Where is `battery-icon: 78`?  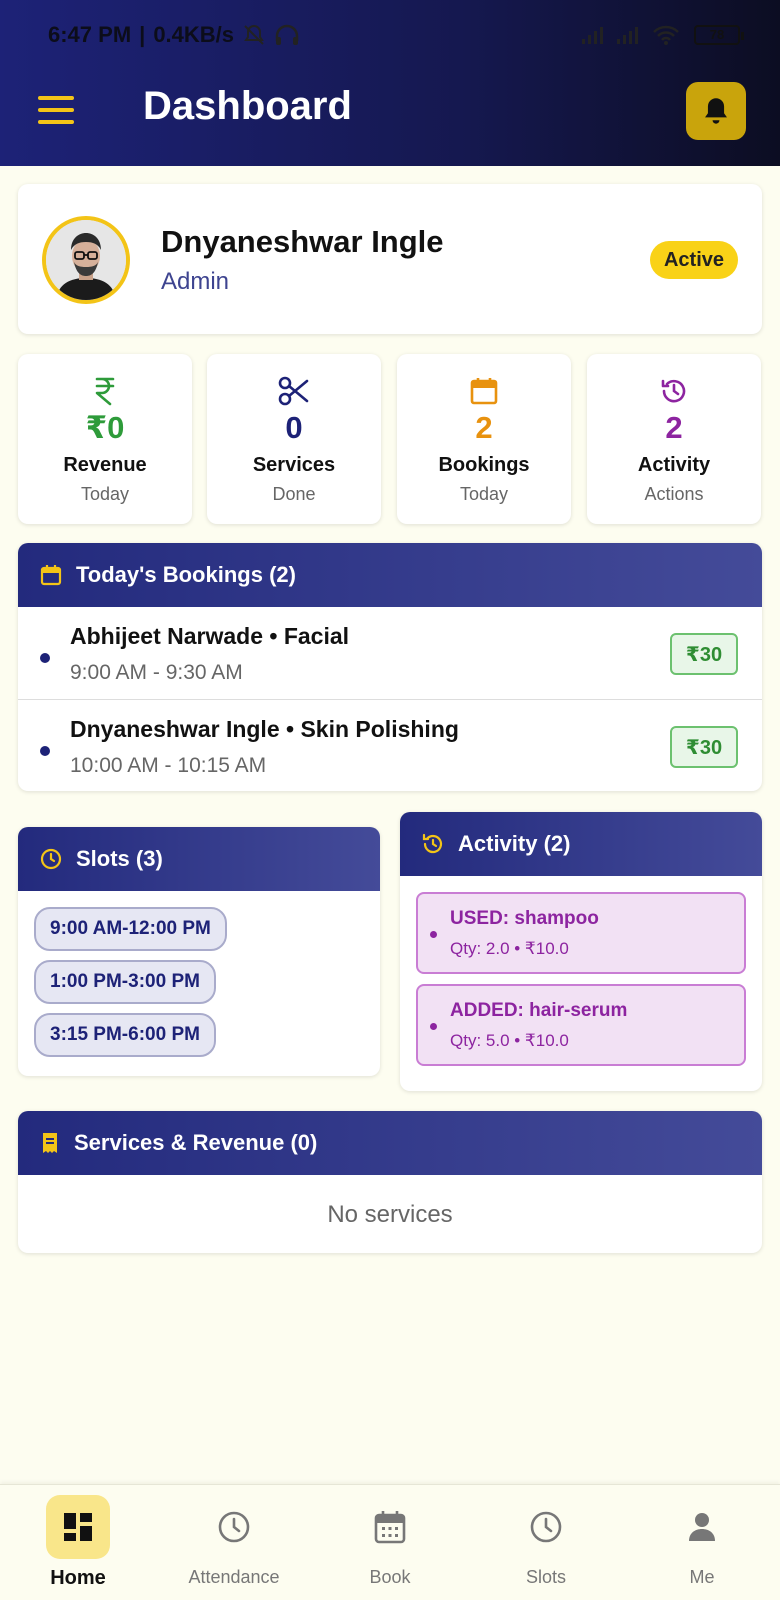 battery-icon: 78 is located at coordinates (719, 35).